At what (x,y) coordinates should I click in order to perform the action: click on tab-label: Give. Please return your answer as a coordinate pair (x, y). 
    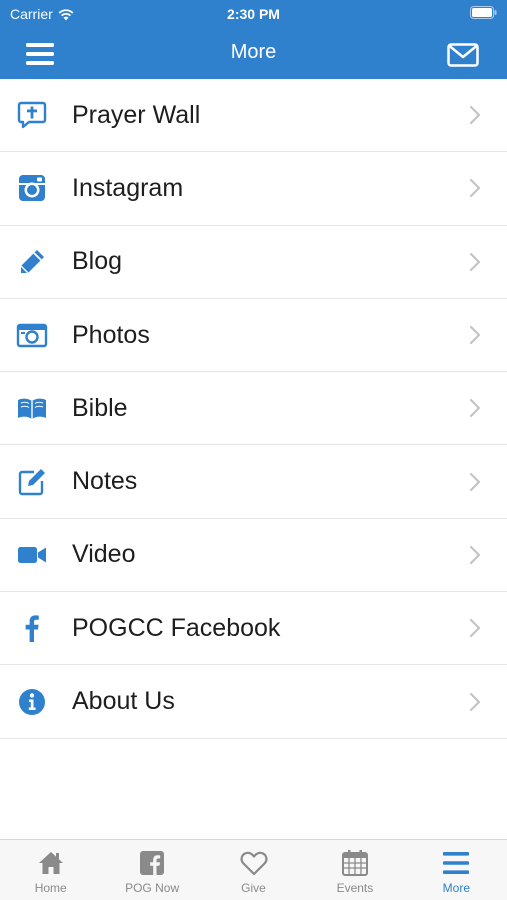
    Looking at the image, I should click on (253, 888).